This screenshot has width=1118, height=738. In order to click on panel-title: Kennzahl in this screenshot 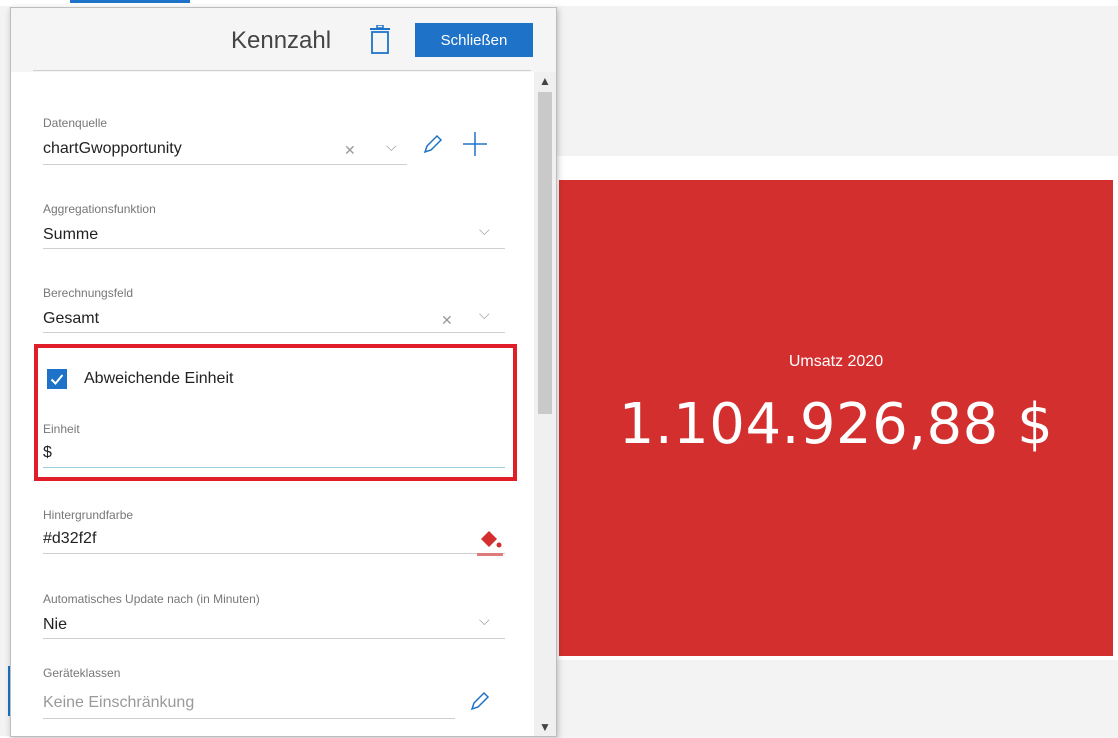, I will do `click(281, 40)`.